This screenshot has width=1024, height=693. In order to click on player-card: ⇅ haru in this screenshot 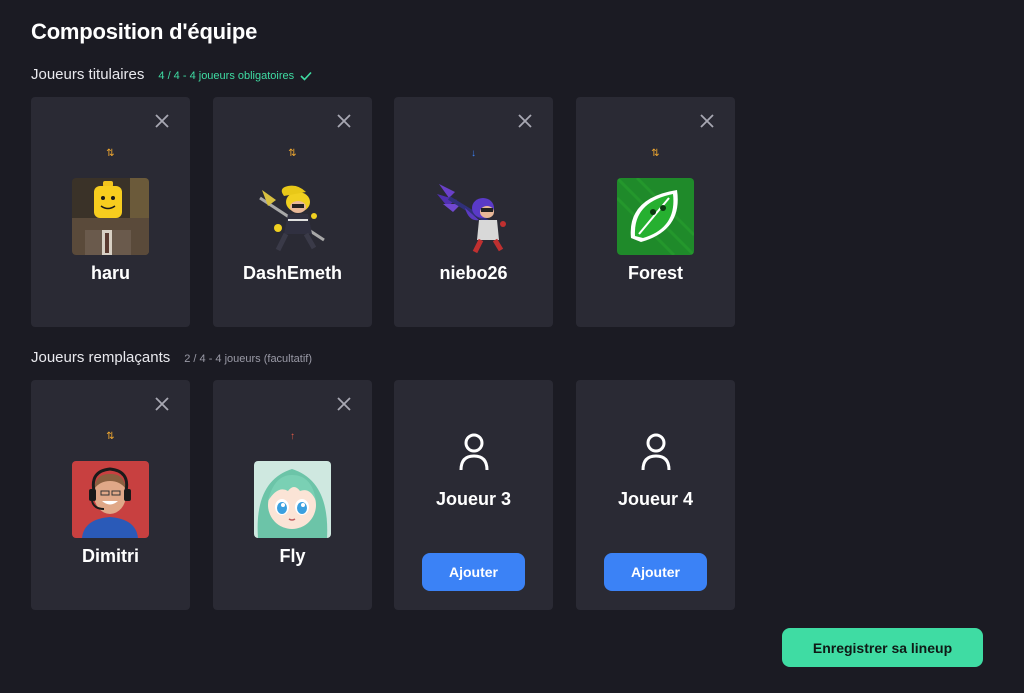, I will do `click(110, 212)`.